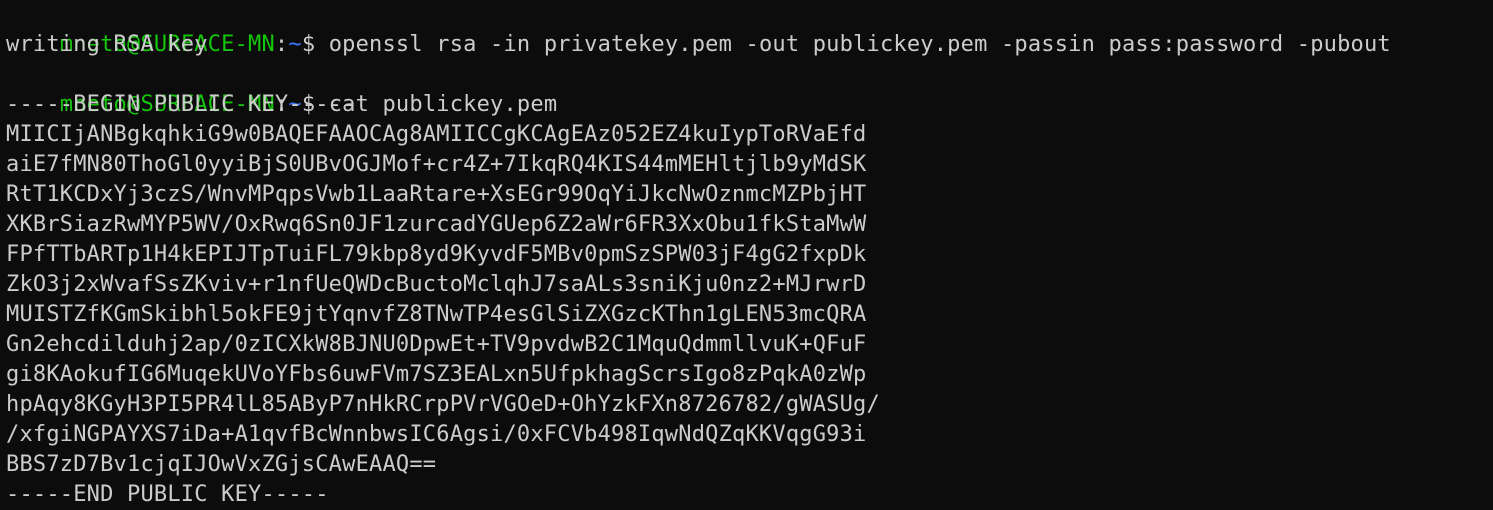  Describe the element at coordinates (167, 494) in the screenshot. I see `output-line: -----END PUBLIC KEY-----` at that location.